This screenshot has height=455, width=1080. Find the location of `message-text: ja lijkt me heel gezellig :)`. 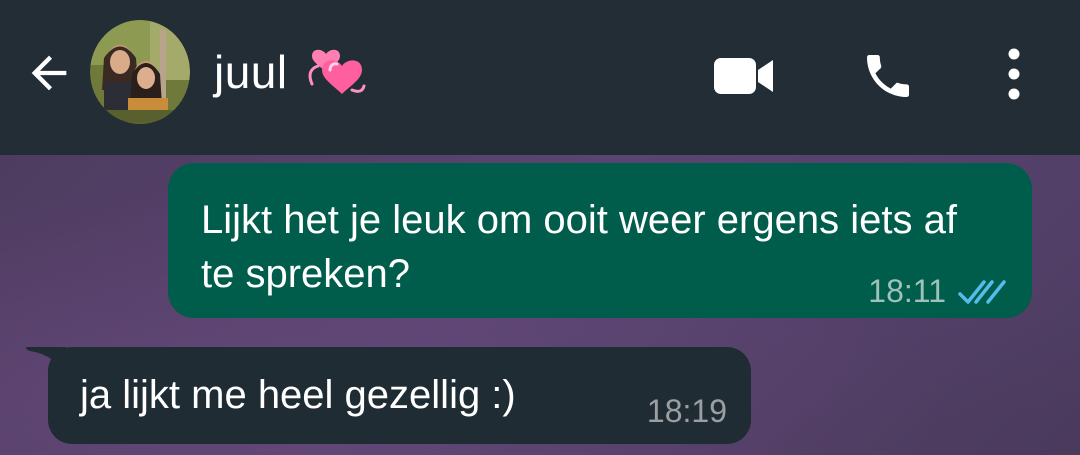

message-text: ja lijkt me heel gezellig :) is located at coordinates (298, 395).